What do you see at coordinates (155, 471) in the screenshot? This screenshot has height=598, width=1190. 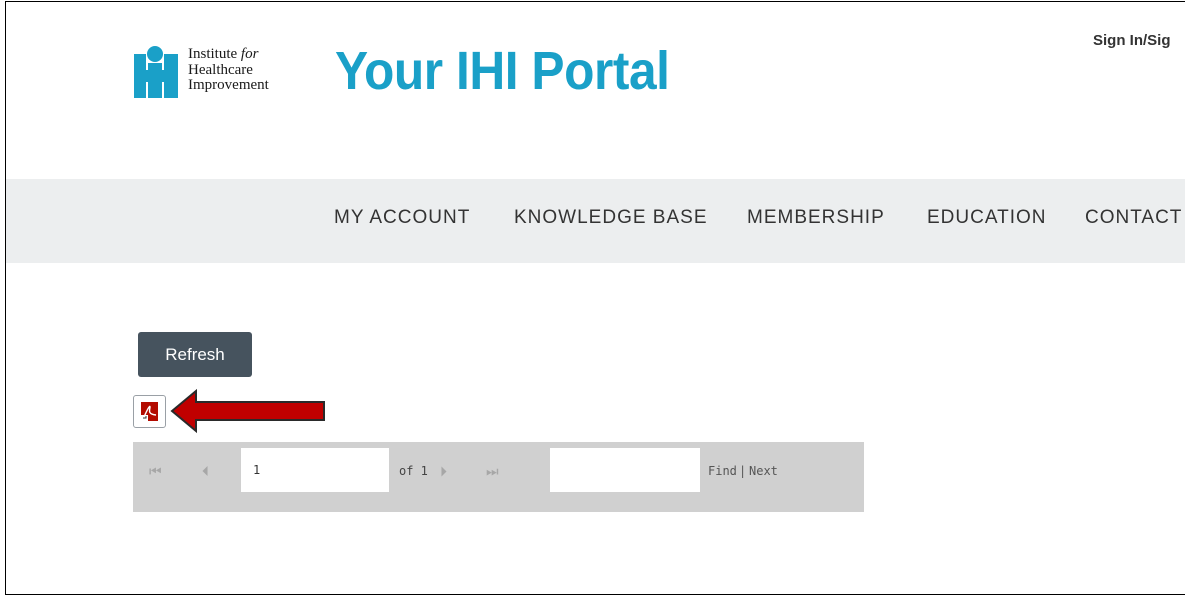 I see `first-page-icon: ⏮` at bounding box center [155, 471].